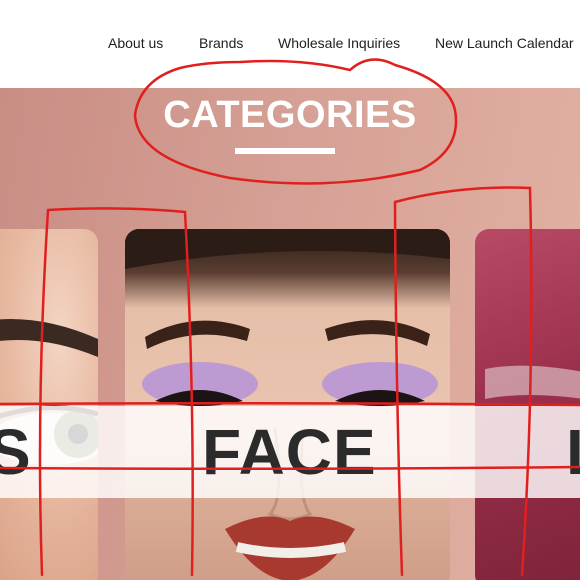  What do you see at coordinates (49, 392) in the screenshot?
I see `eye-image` at bounding box center [49, 392].